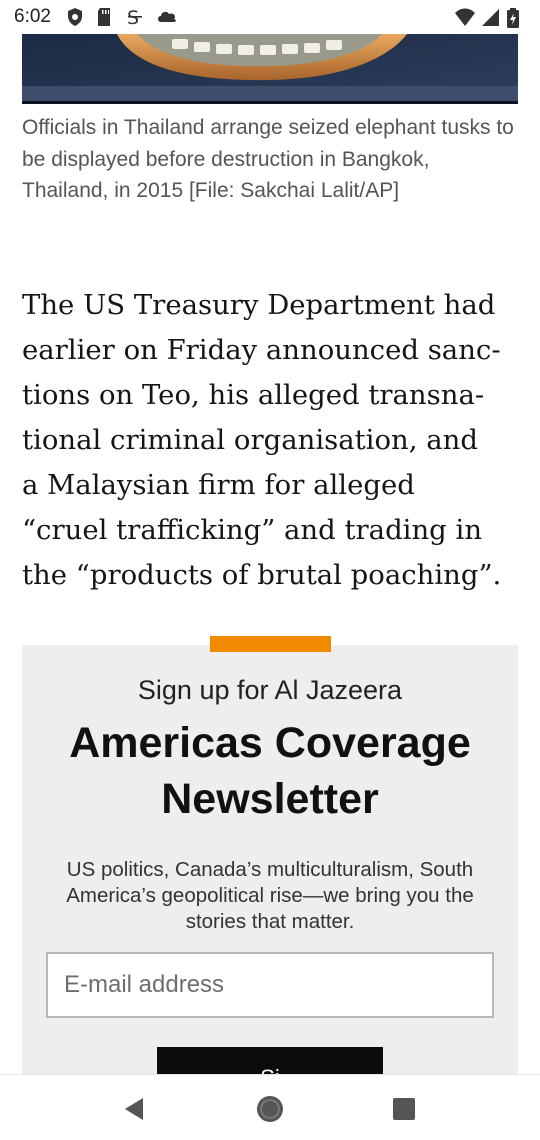 The width and height of the screenshot is (540, 1140). What do you see at coordinates (270, 690) in the screenshot?
I see `newsletter-kicker: Sign up for Al Jazeera` at bounding box center [270, 690].